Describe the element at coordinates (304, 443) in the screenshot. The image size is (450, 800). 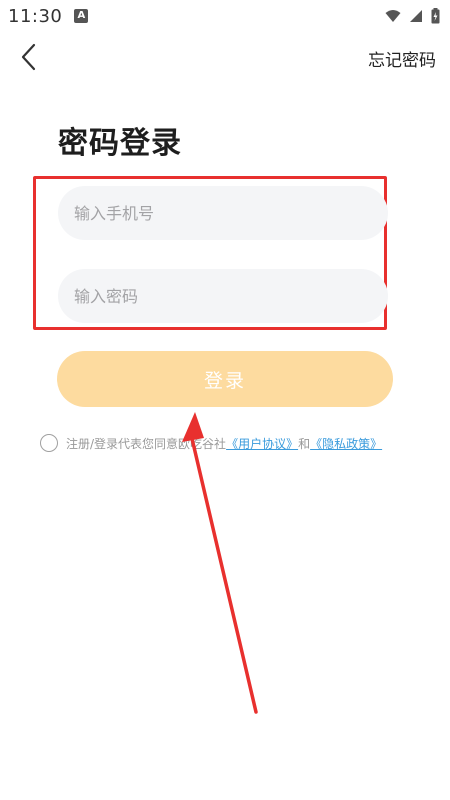
I see `agreement-and: 和` at that location.